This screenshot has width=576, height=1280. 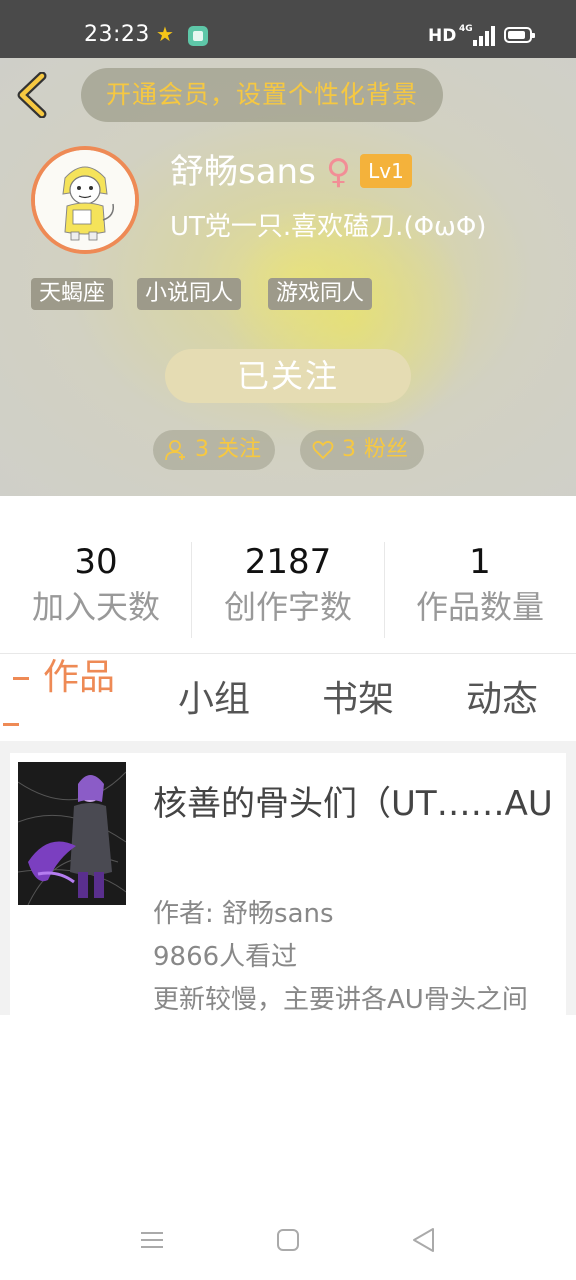 What do you see at coordinates (328, 227) in the screenshot?
I see `user-bio: UT党一只.喜欢磕刀.(ΦωΦ)` at bounding box center [328, 227].